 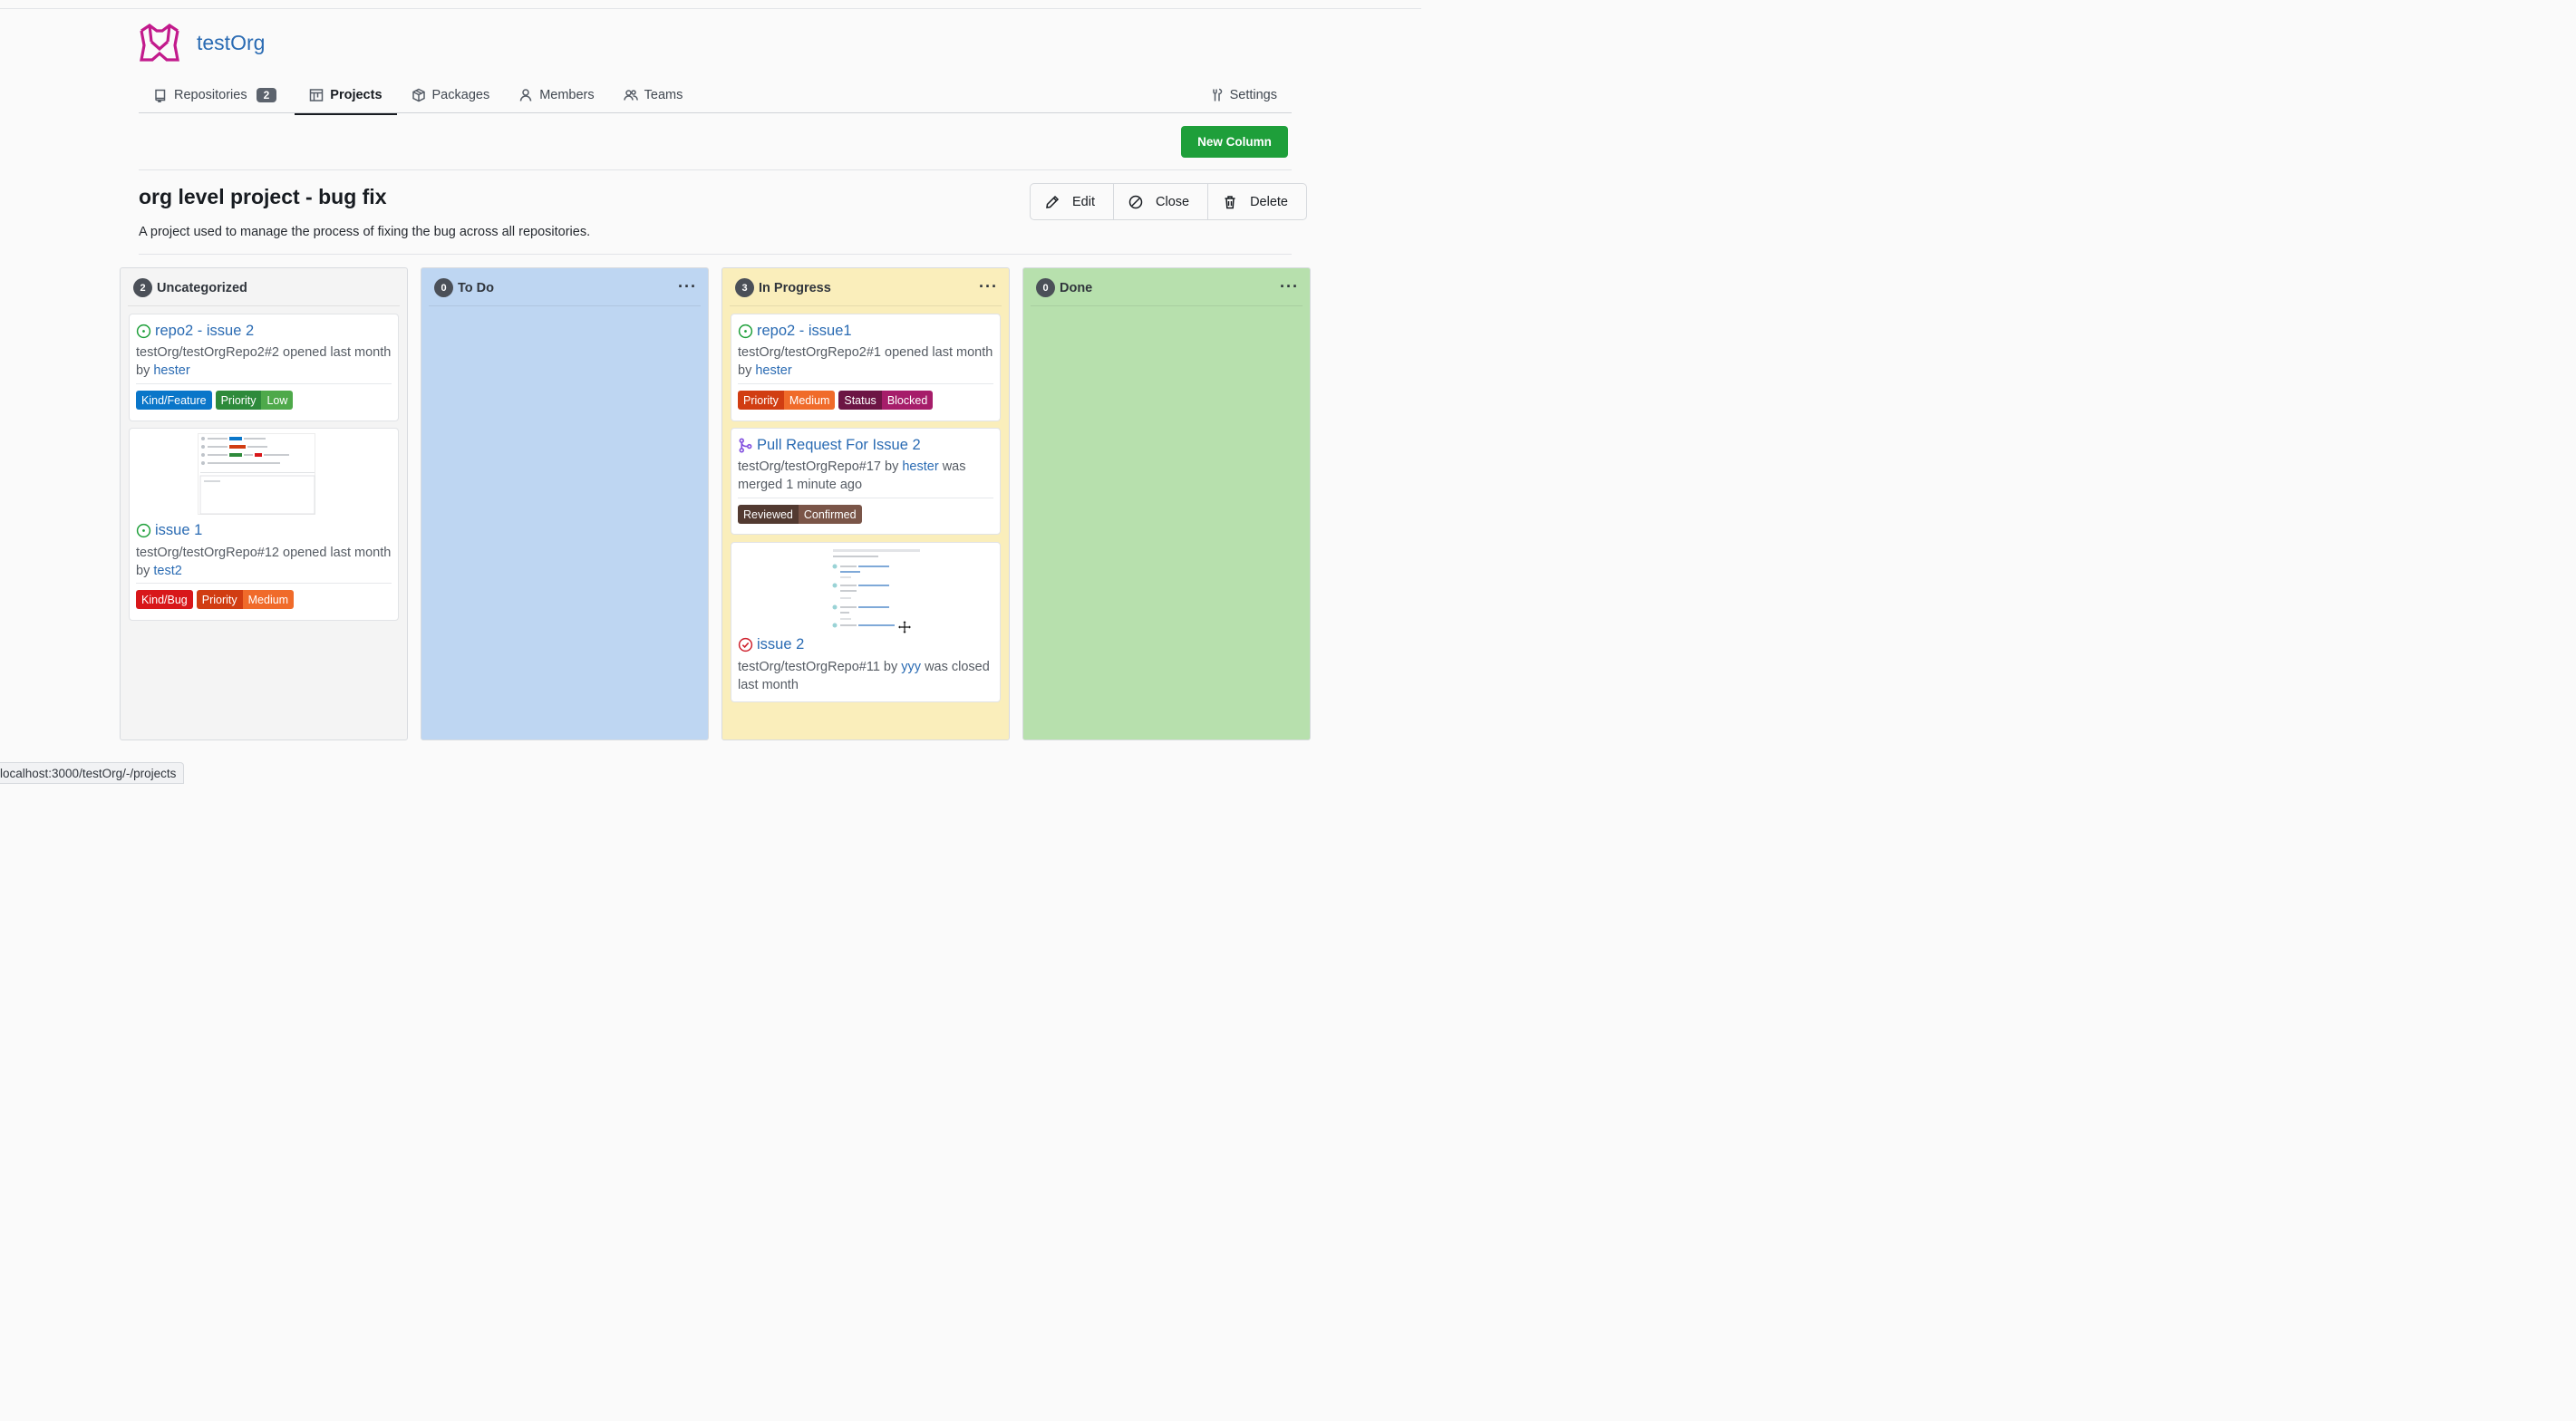 I want to click on card-title-text: repo2 - issue 2, so click(x=205, y=331).